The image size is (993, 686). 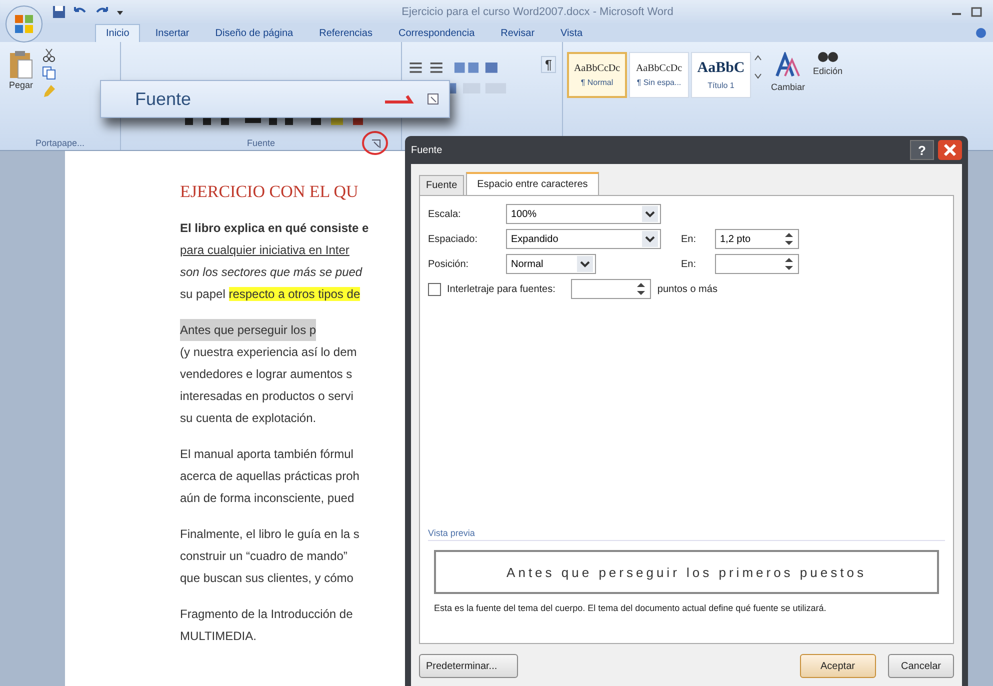 What do you see at coordinates (950, 150) in the screenshot?
I see `close-icon` at bounding box center [950, 150].